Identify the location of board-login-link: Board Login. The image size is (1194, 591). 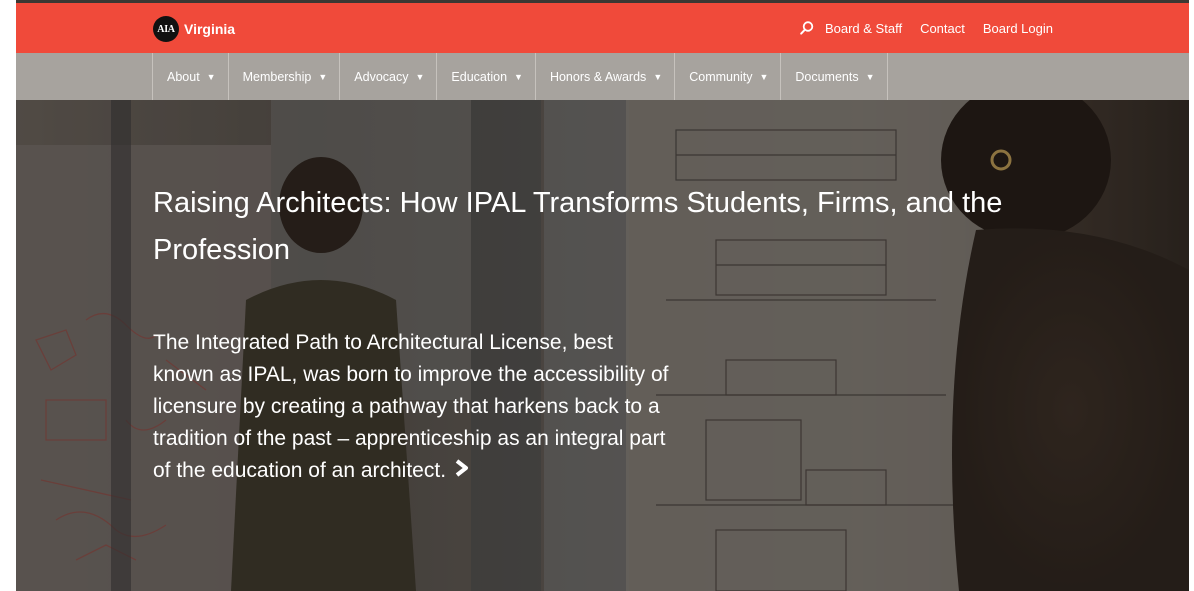
(1018, 28).